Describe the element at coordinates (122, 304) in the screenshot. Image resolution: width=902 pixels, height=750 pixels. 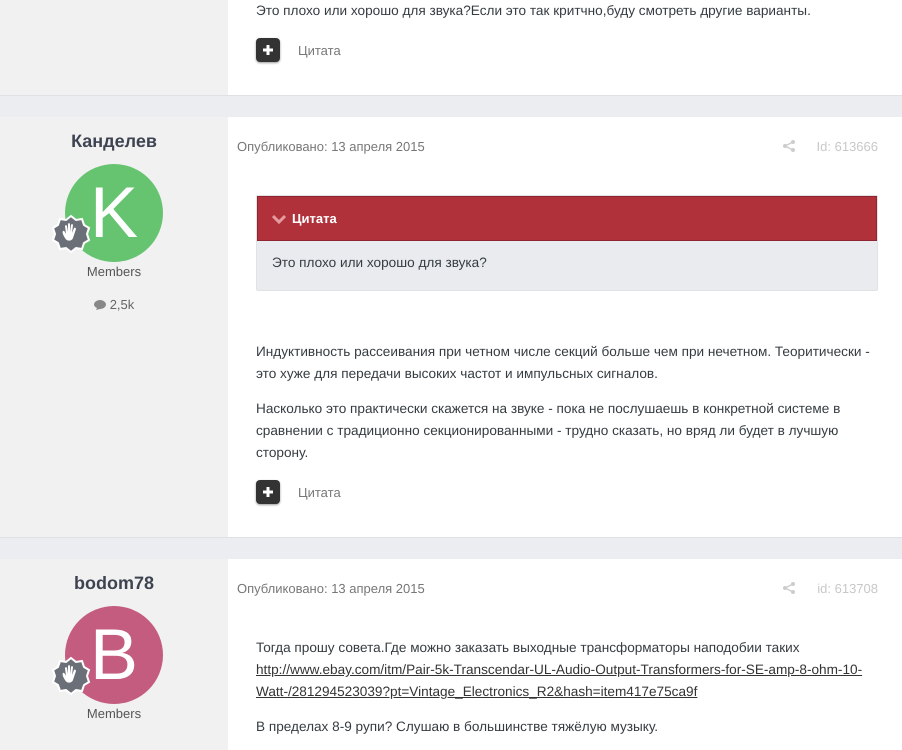
I see `post-count: 2,5k` at that location.